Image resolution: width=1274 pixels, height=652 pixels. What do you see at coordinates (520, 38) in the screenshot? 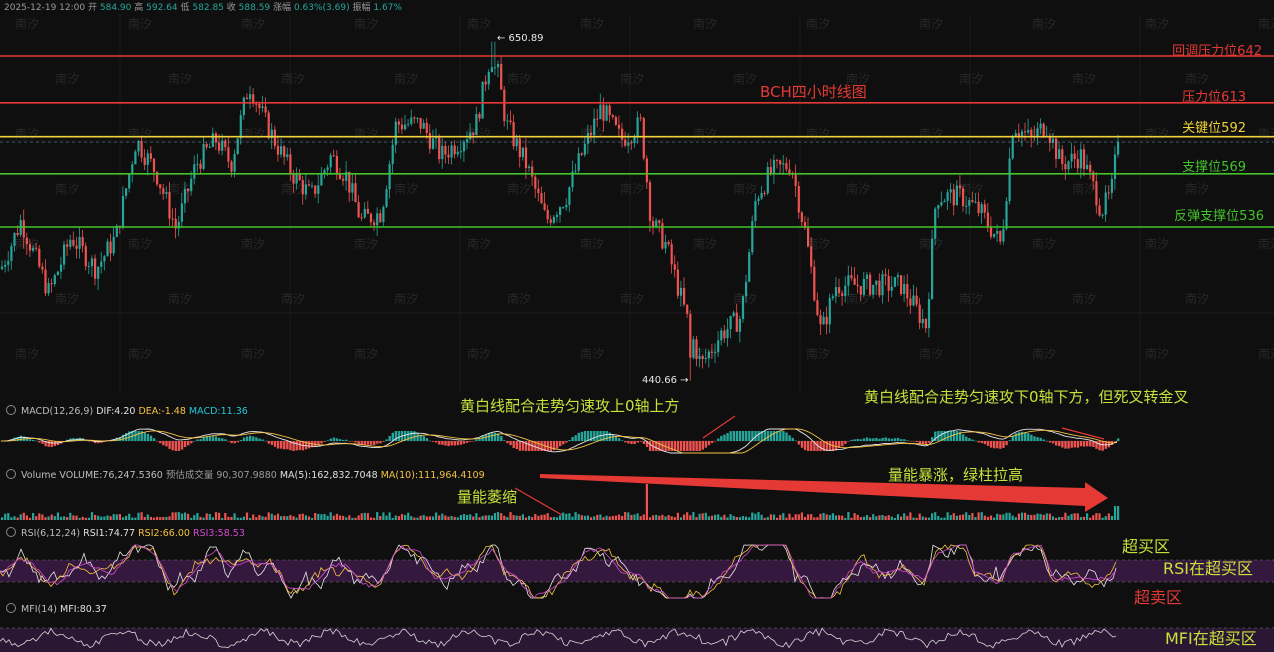
I see `high-price-mark: ← 650.89` at bounding box center [520, 38].